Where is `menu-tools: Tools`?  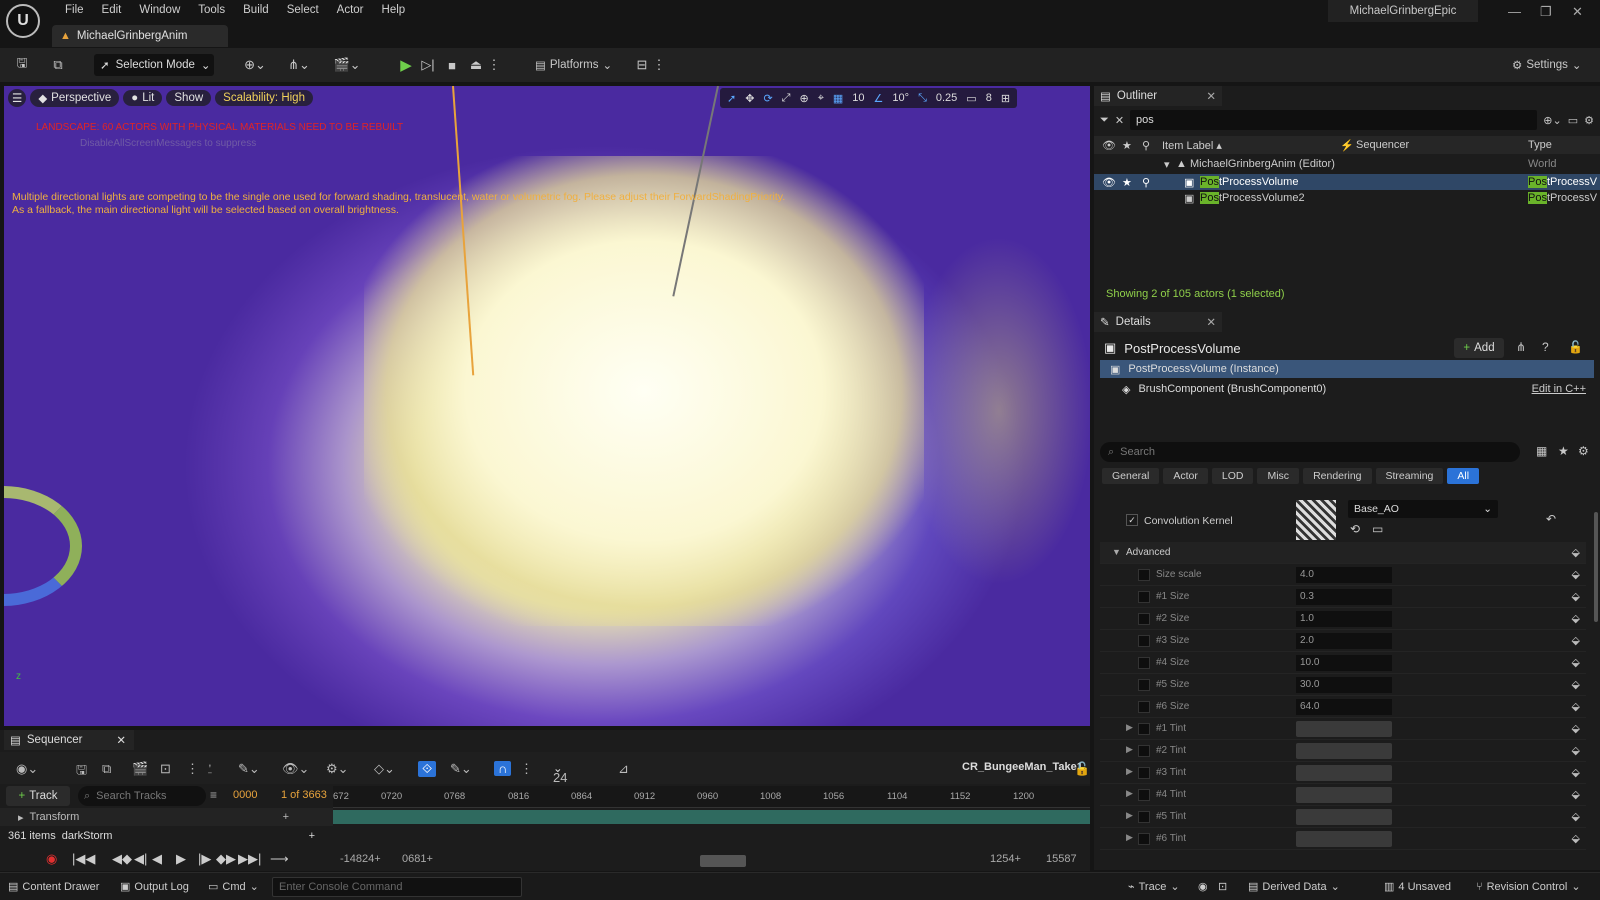 menu-tools: Tools is located at coordinates (211, 10).